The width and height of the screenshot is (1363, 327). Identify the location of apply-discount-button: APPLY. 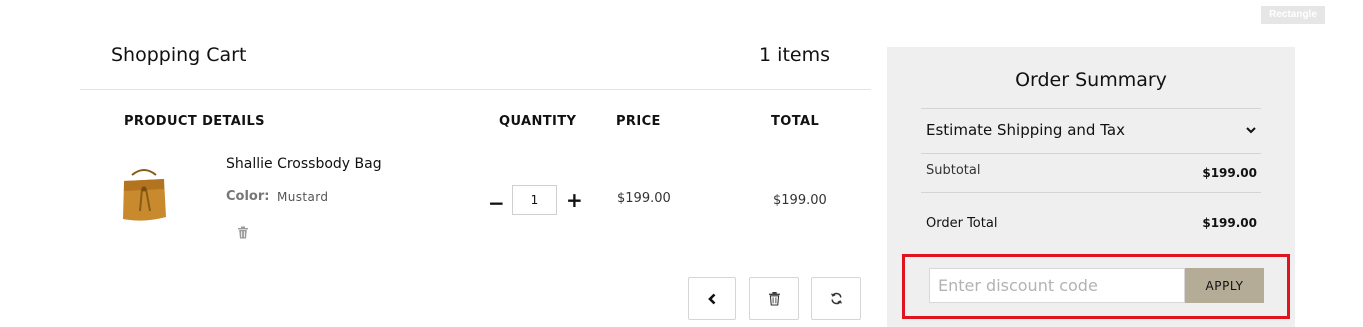
(1224, 285).